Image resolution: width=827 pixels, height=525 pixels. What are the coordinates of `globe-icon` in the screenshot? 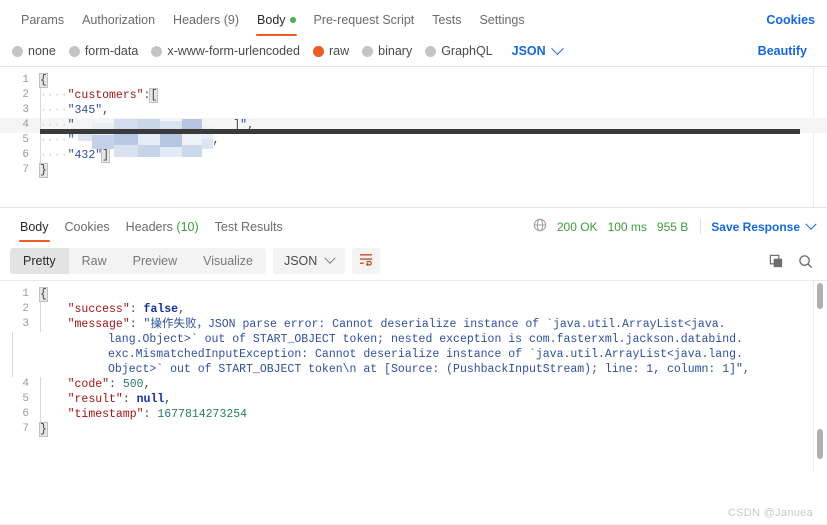 It's located at (540, 226).